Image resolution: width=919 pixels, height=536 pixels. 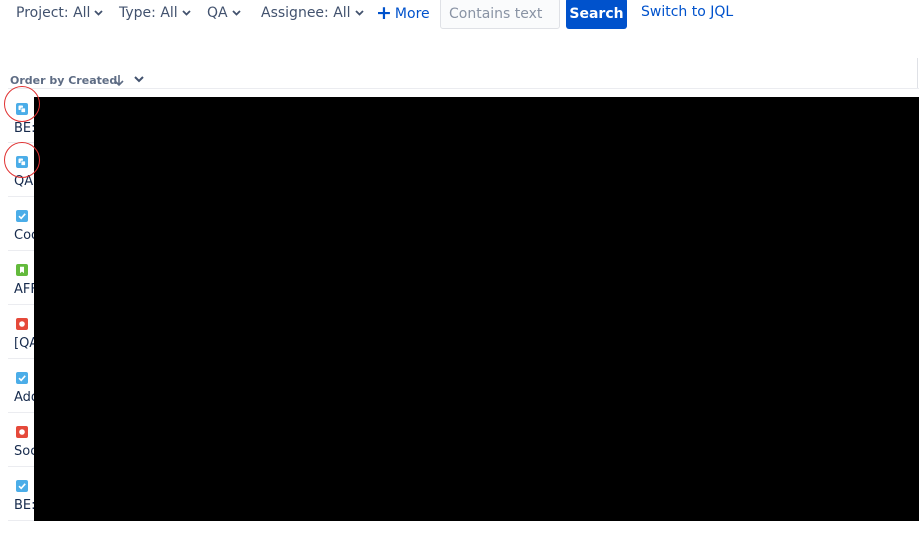 What do you see at coordinates (22, 268) in the screenshot?
I see `story-icon` at bounding box center [22, 268].